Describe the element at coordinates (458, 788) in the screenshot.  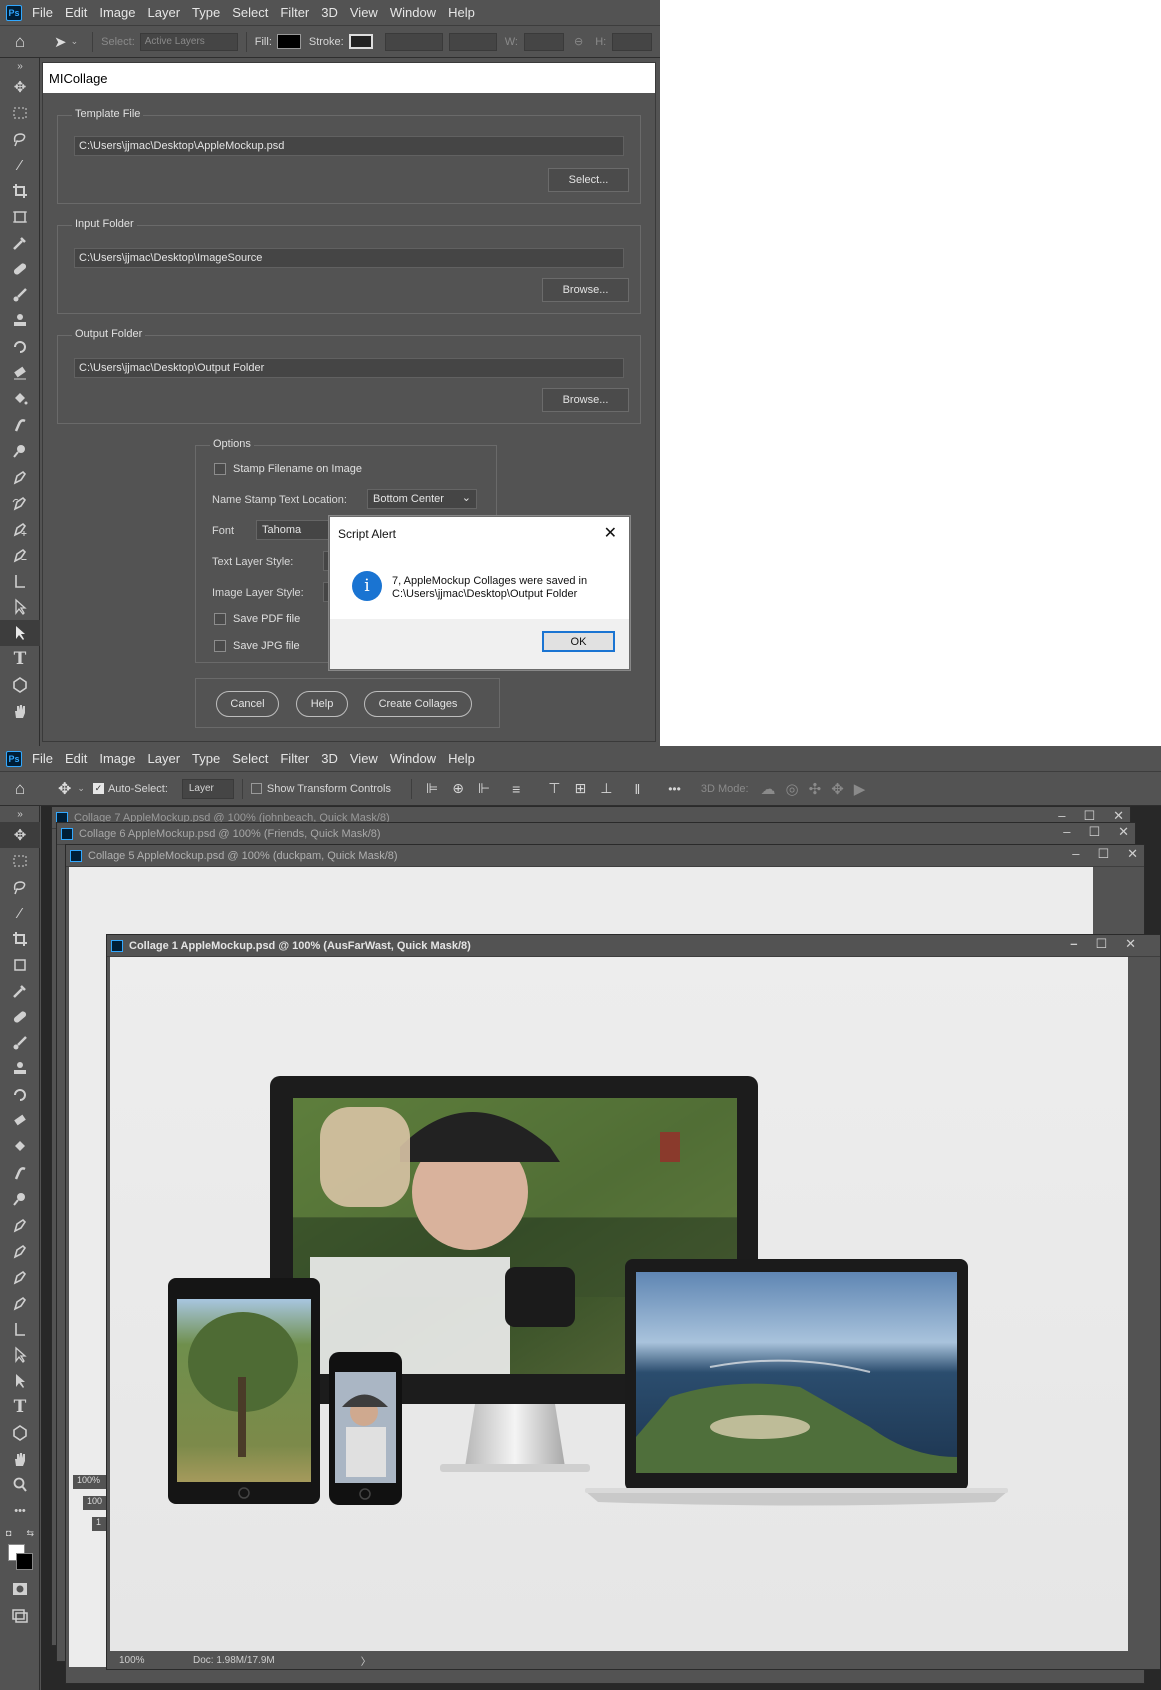
I see `align-center-icon: ⊕` at that location.